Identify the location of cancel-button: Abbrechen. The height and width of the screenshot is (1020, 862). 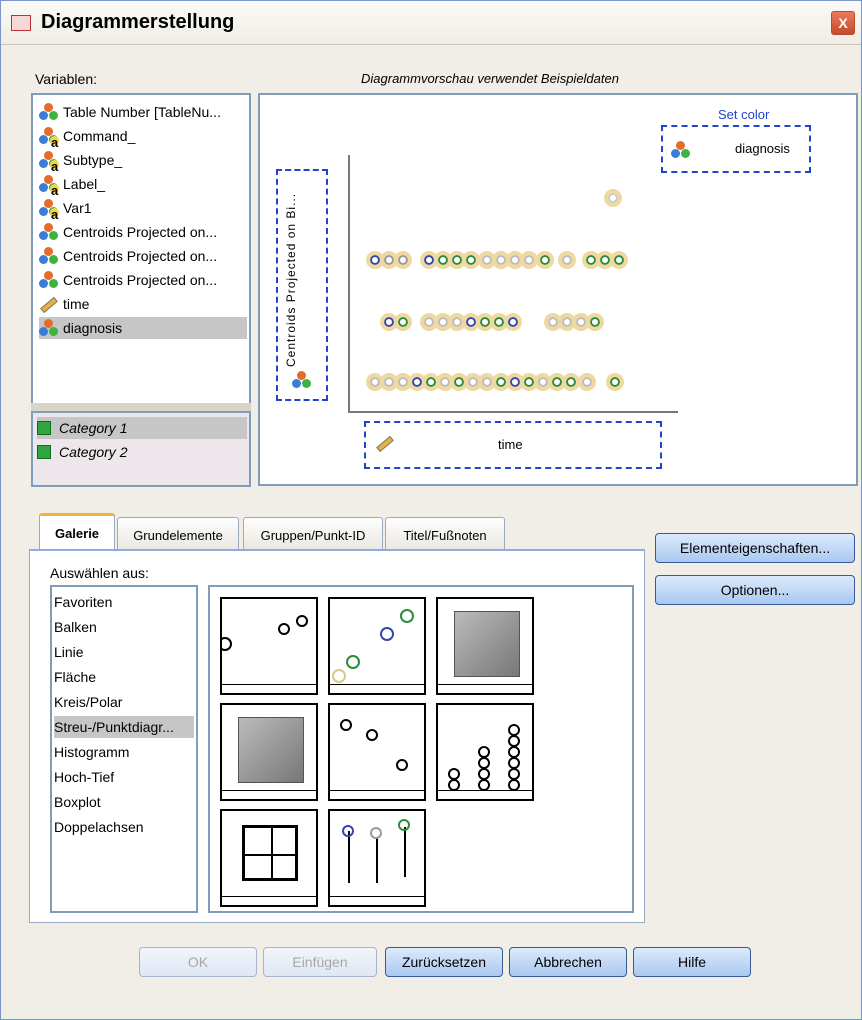
(568, 962).